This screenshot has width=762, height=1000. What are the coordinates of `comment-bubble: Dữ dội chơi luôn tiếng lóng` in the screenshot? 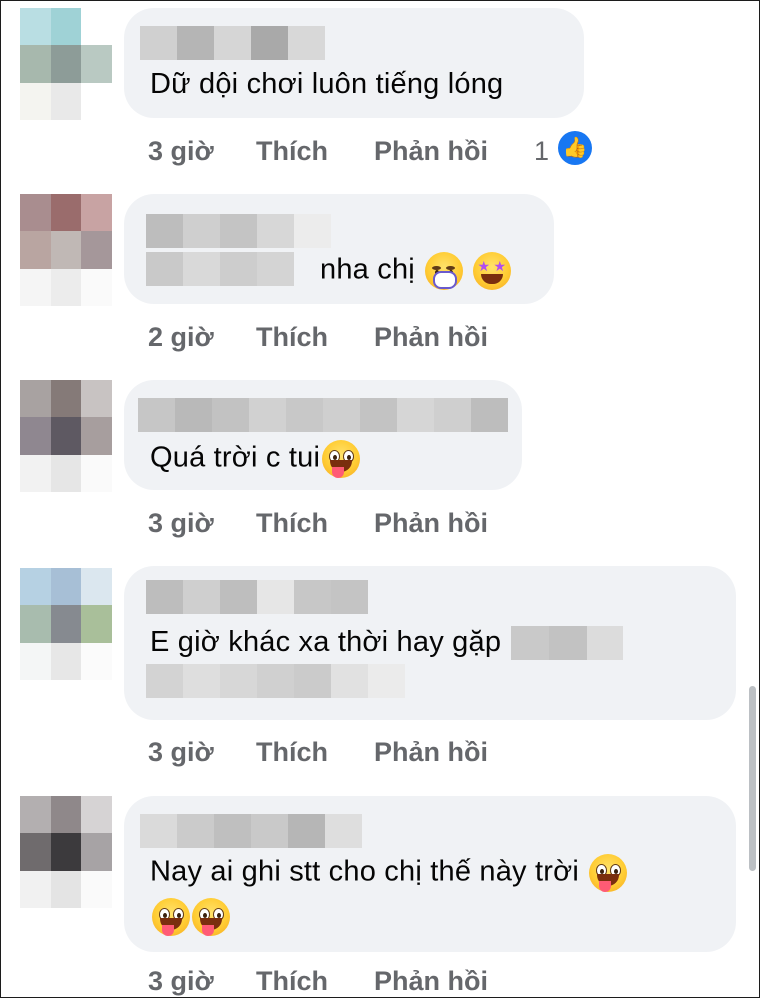 It's located at (354, 63).